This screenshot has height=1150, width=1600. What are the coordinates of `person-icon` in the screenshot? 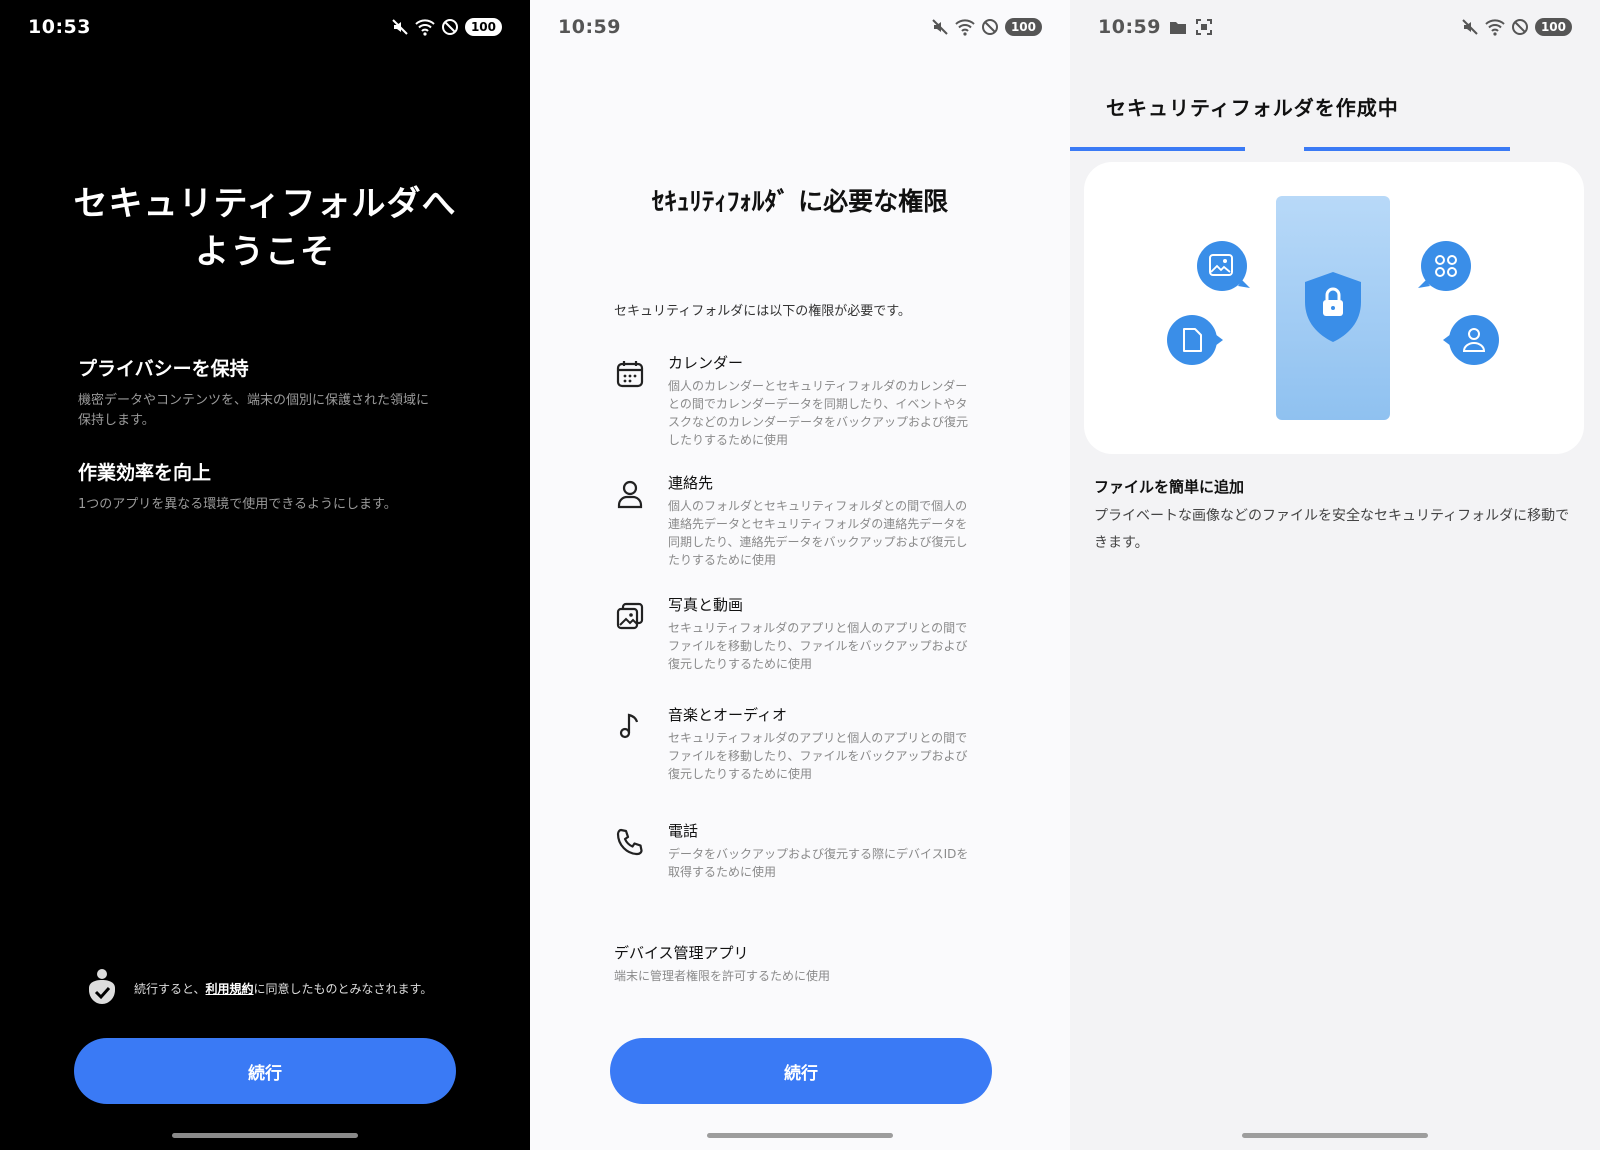 It's located at (630, 494).